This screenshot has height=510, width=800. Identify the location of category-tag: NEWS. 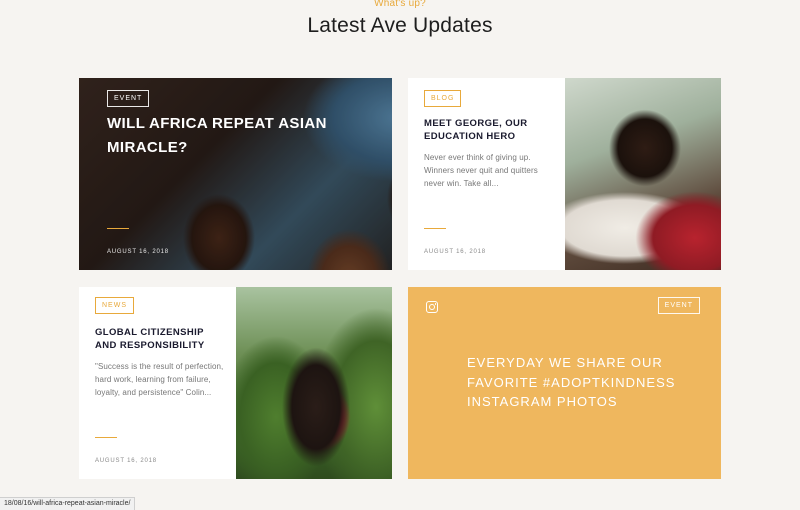
(114, 305).